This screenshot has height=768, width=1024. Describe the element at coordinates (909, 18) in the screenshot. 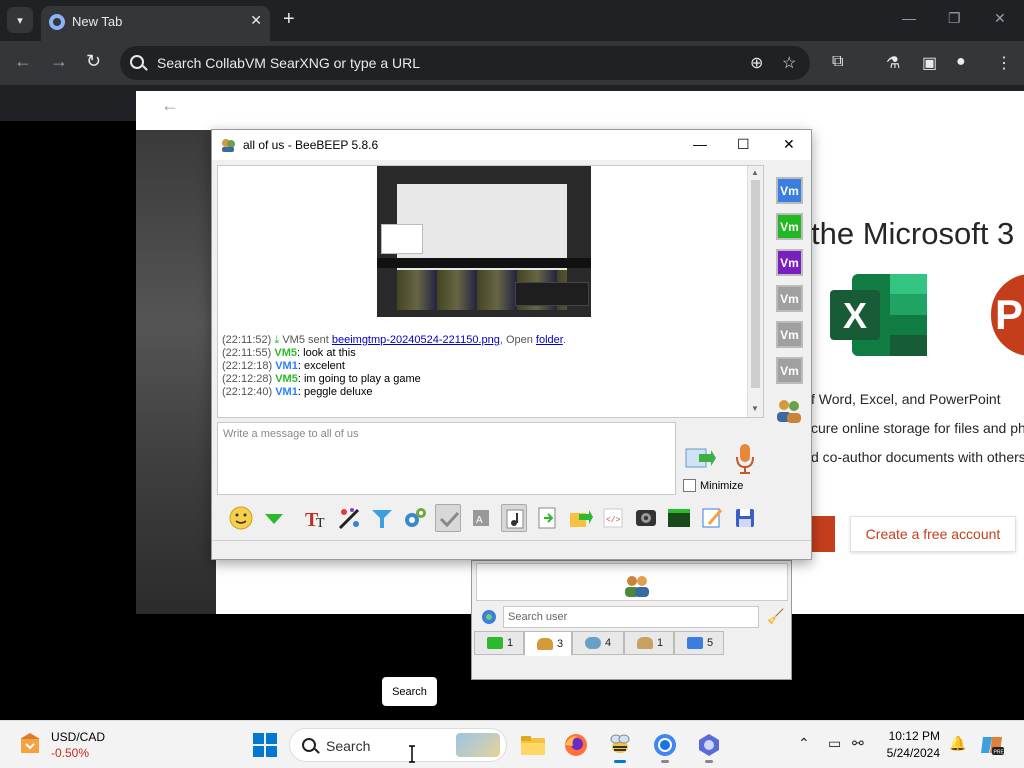

I see `window-minimize-button: —` at that location.